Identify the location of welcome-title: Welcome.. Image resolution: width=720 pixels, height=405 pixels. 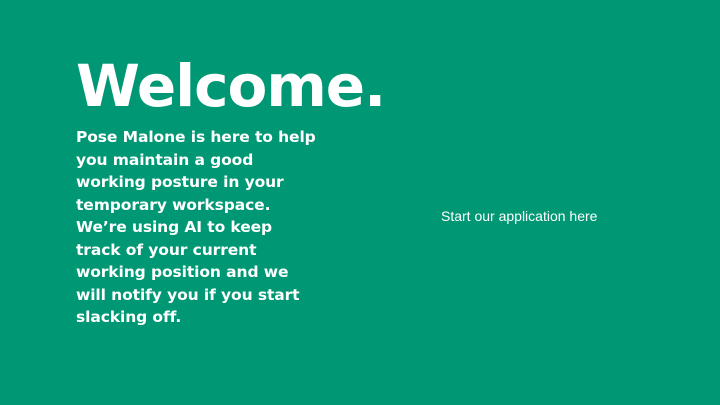
(231, 86).